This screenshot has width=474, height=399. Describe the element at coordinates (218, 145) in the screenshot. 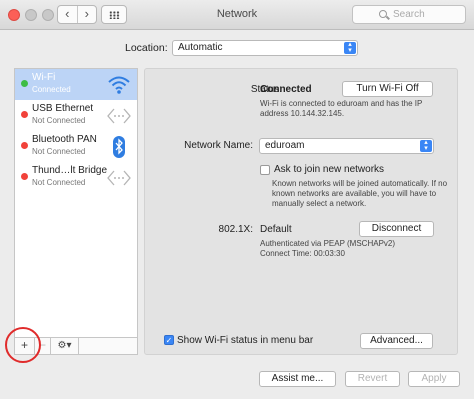

I see `network-name-label: Network Name:` at that location.